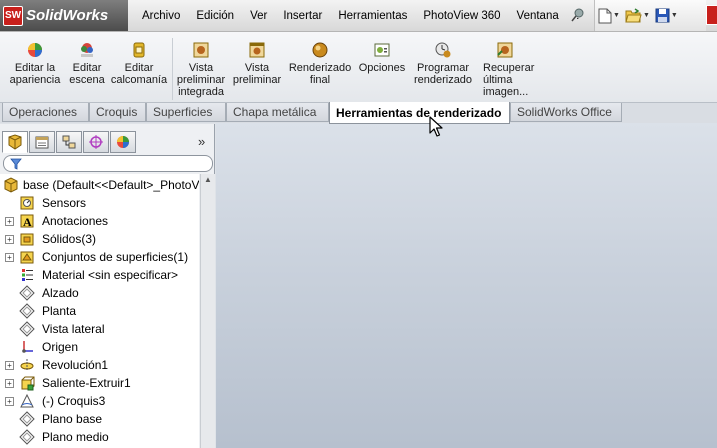 Image resolution: width=717 pixels, height=448 pixels. I want to click on tree-item-label: (-) Croquis3, so click(74, 401).